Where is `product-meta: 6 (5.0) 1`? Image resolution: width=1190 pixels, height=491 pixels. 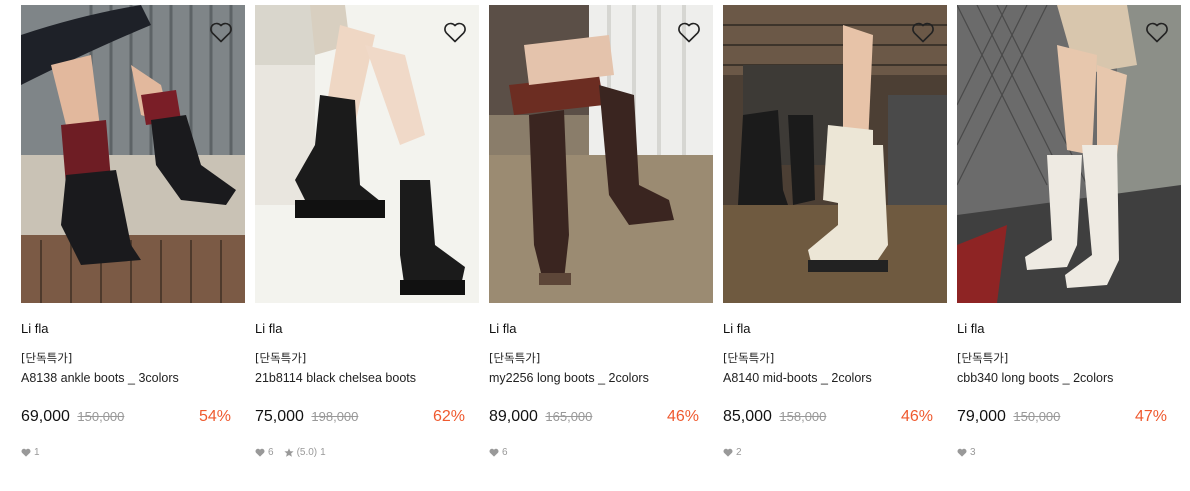
product-meta: 6 (5.0) 1 is located at coordinates (367, 452).